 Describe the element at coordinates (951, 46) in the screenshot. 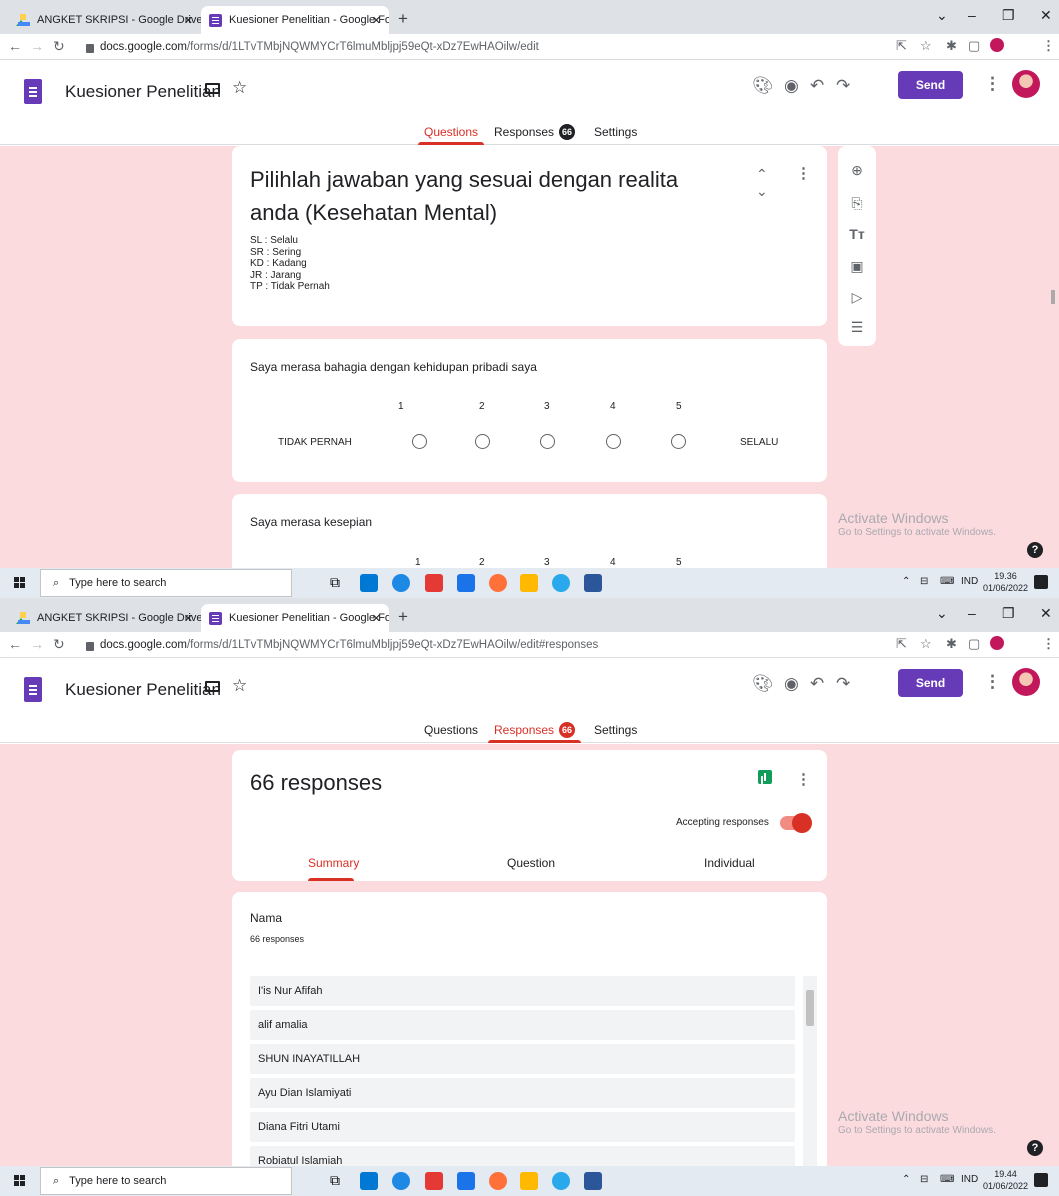

I see `extensions-icon: ✱` at that location.